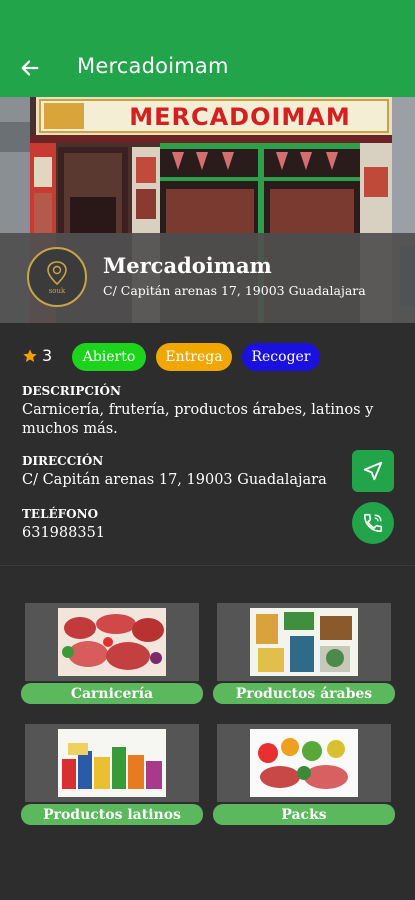  I want to click on phone-label: TELÉFONO, so click(60, 514).